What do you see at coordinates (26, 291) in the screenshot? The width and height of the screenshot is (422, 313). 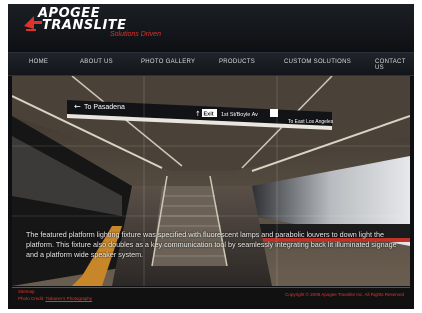 I see `sitemap-link: Sitemap` at bounding box center [26, 291].